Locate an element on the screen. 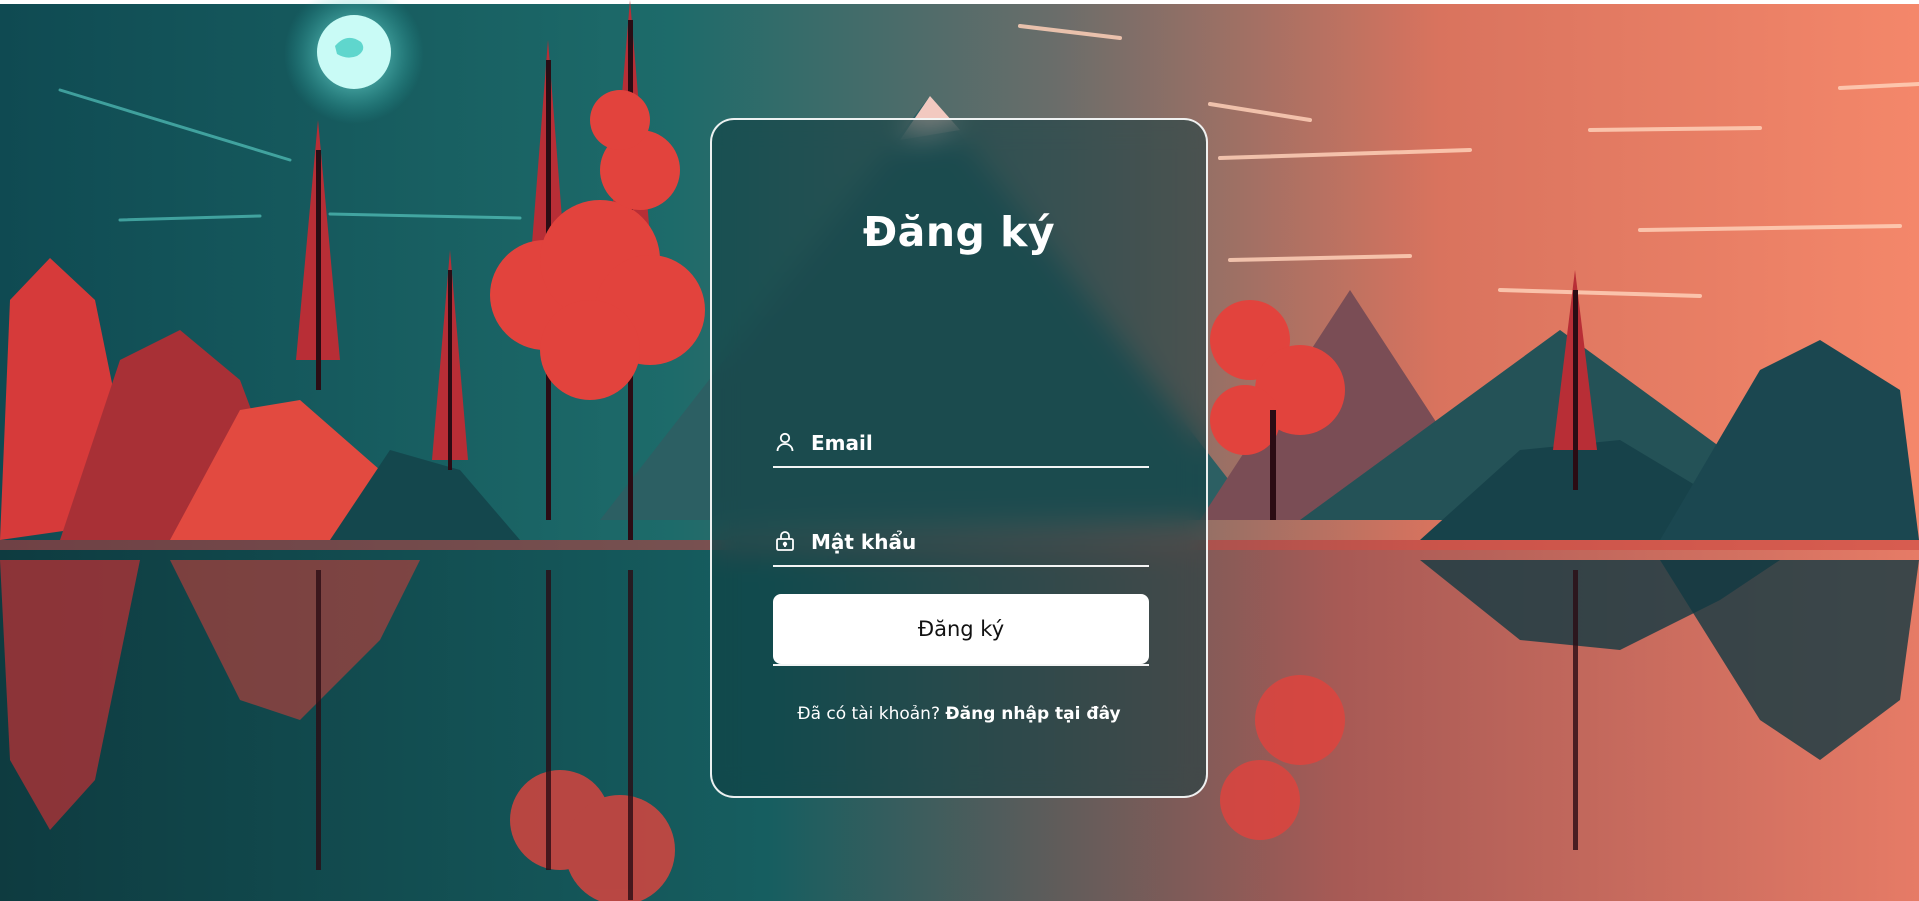 The height and width of the screenshot is (901, 1919). login-prompt-line: Đã có tài khoản? Đăng nhập tại đây is located at coordinates (959, 714).